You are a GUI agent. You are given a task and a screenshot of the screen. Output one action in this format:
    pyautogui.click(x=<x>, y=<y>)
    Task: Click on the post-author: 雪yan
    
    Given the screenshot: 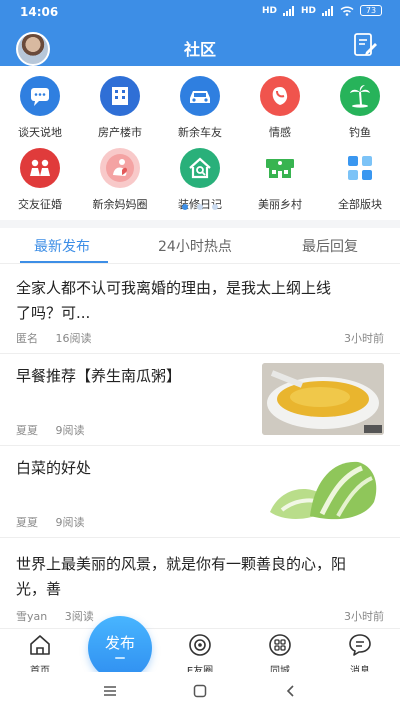 What is the action you would take?
    pyautogui.click(x=32, y=616)
    